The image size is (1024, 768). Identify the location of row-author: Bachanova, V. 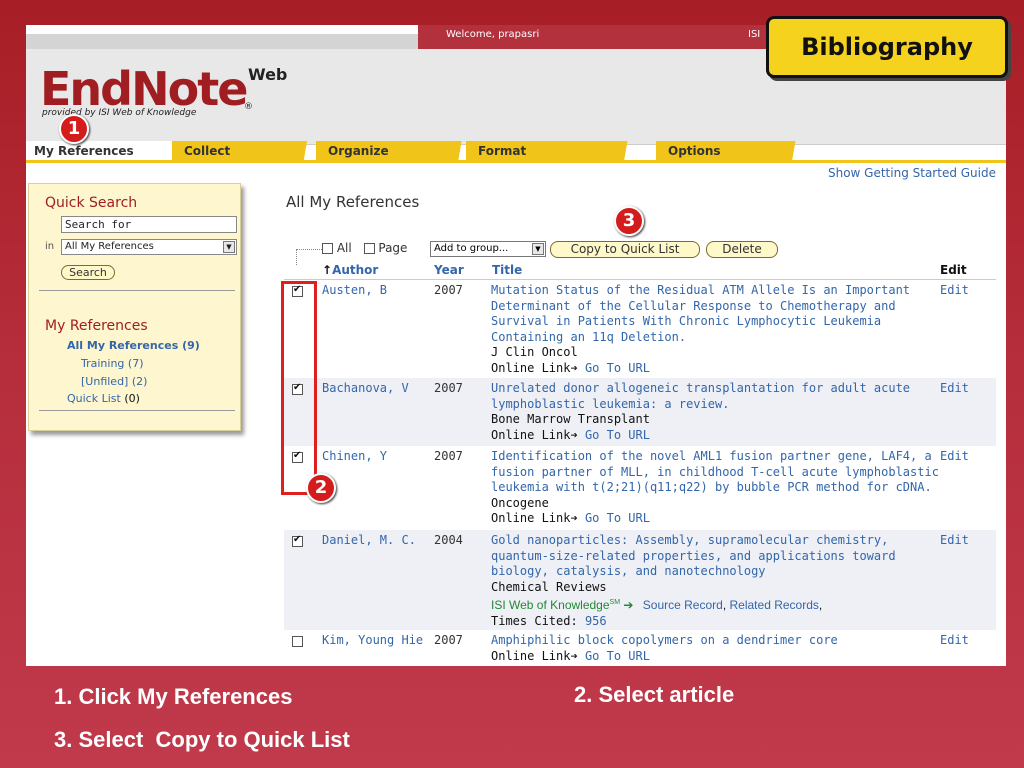
(365, 388).